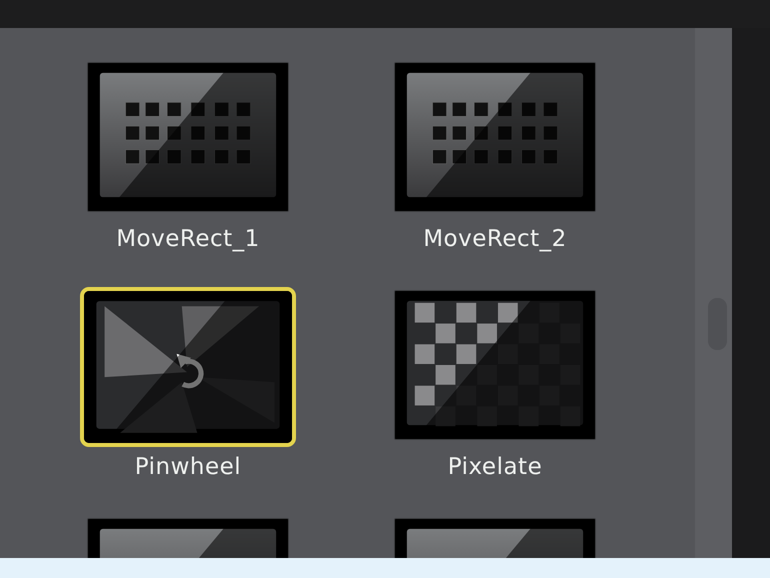 The width and height of the screenshot is (770, 578). What do you see at coordinates (495, 239) in the screenshot?
I see `transition-label: MoveRect_2` at bounding box center [495, 239].